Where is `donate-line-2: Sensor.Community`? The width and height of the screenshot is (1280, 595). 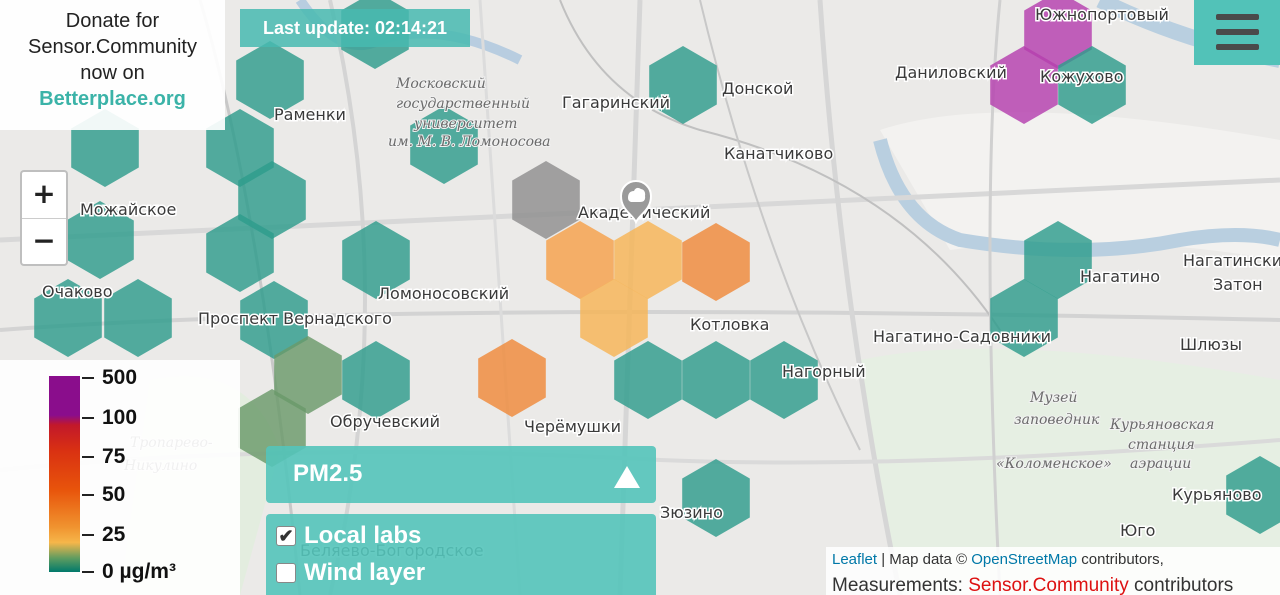
donate-line-2: Sensor.Community is located at coordinates (112, 47).